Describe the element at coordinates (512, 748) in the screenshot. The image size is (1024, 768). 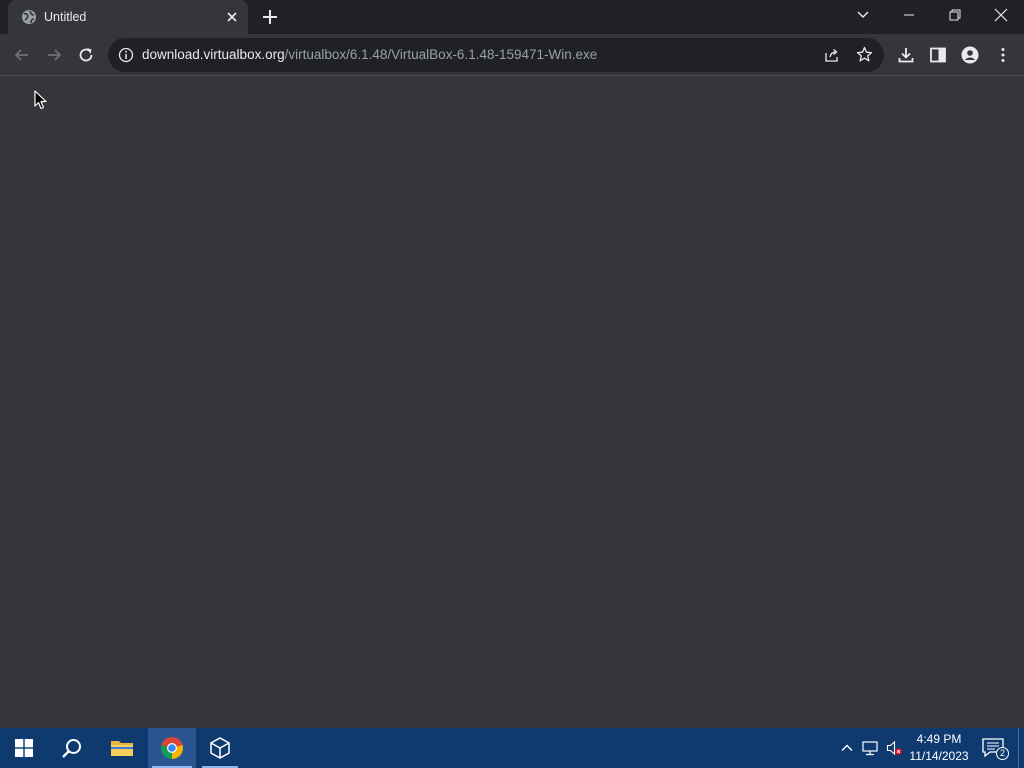
I see `taskbar: 4:49 PM 11/14/2023 2` at that location.